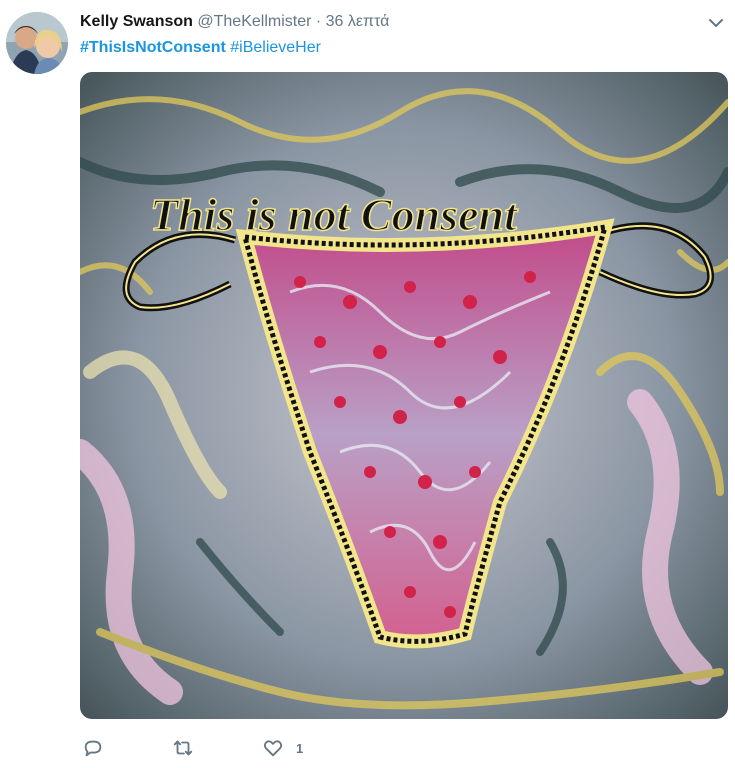 Image resolution: width=735 pixels, height=768 pixels. I want to click on reply-button, so click(93, 748).